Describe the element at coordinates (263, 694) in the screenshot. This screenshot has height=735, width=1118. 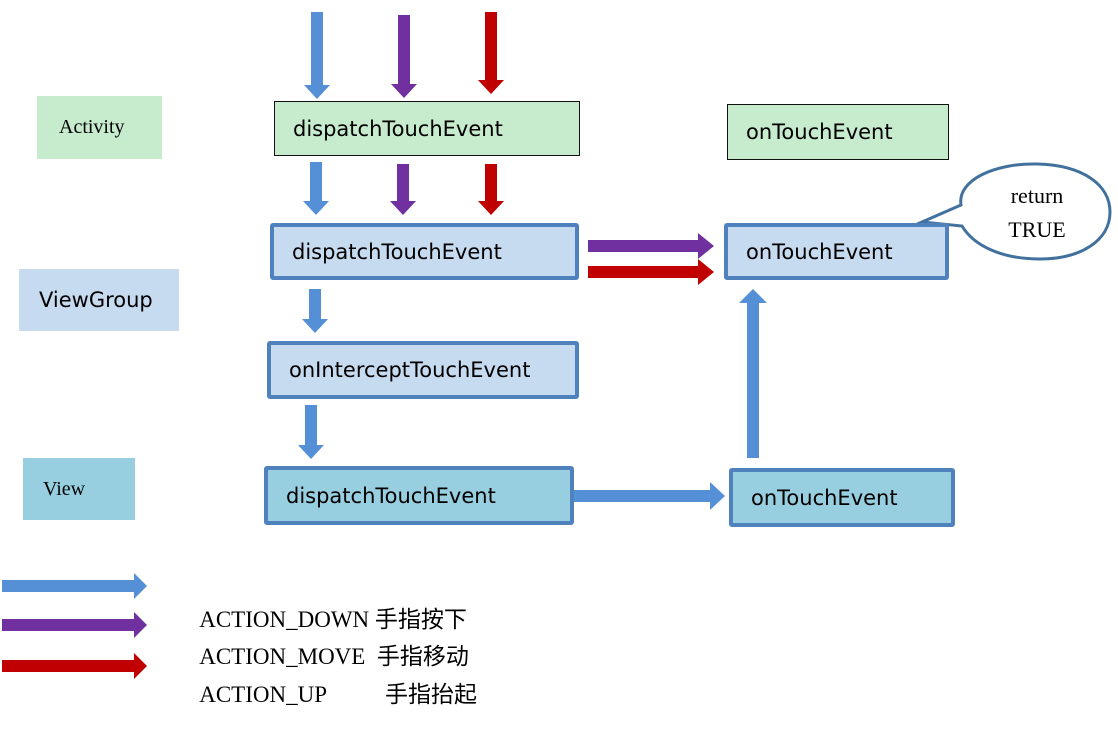
I see `legend-event: ACTION_UP` at that location.